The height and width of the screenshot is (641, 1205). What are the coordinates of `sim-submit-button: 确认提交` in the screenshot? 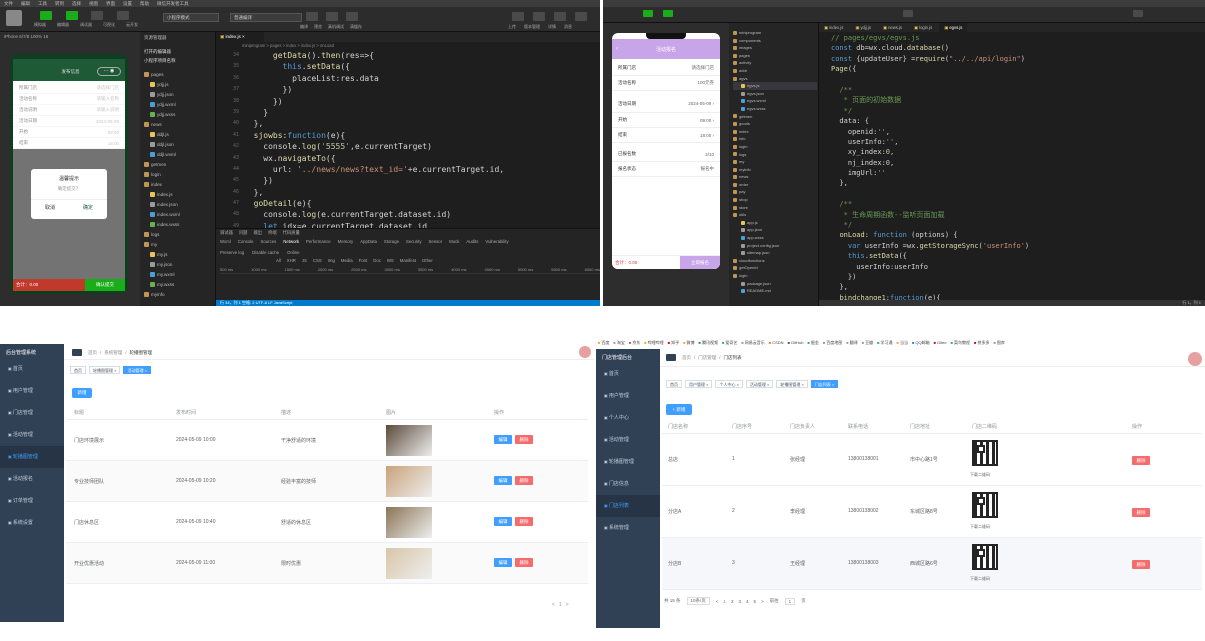 It's located at (105, 285).